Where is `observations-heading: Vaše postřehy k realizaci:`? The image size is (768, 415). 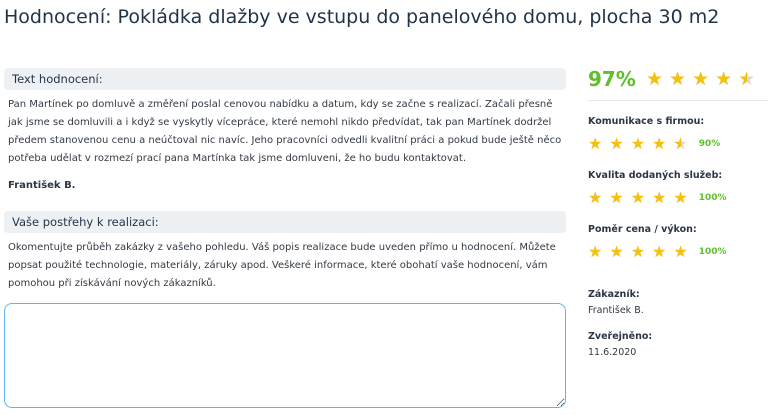
observations-heading: Vaše postřehy k realizaci: is located at coordinates (285, 222).